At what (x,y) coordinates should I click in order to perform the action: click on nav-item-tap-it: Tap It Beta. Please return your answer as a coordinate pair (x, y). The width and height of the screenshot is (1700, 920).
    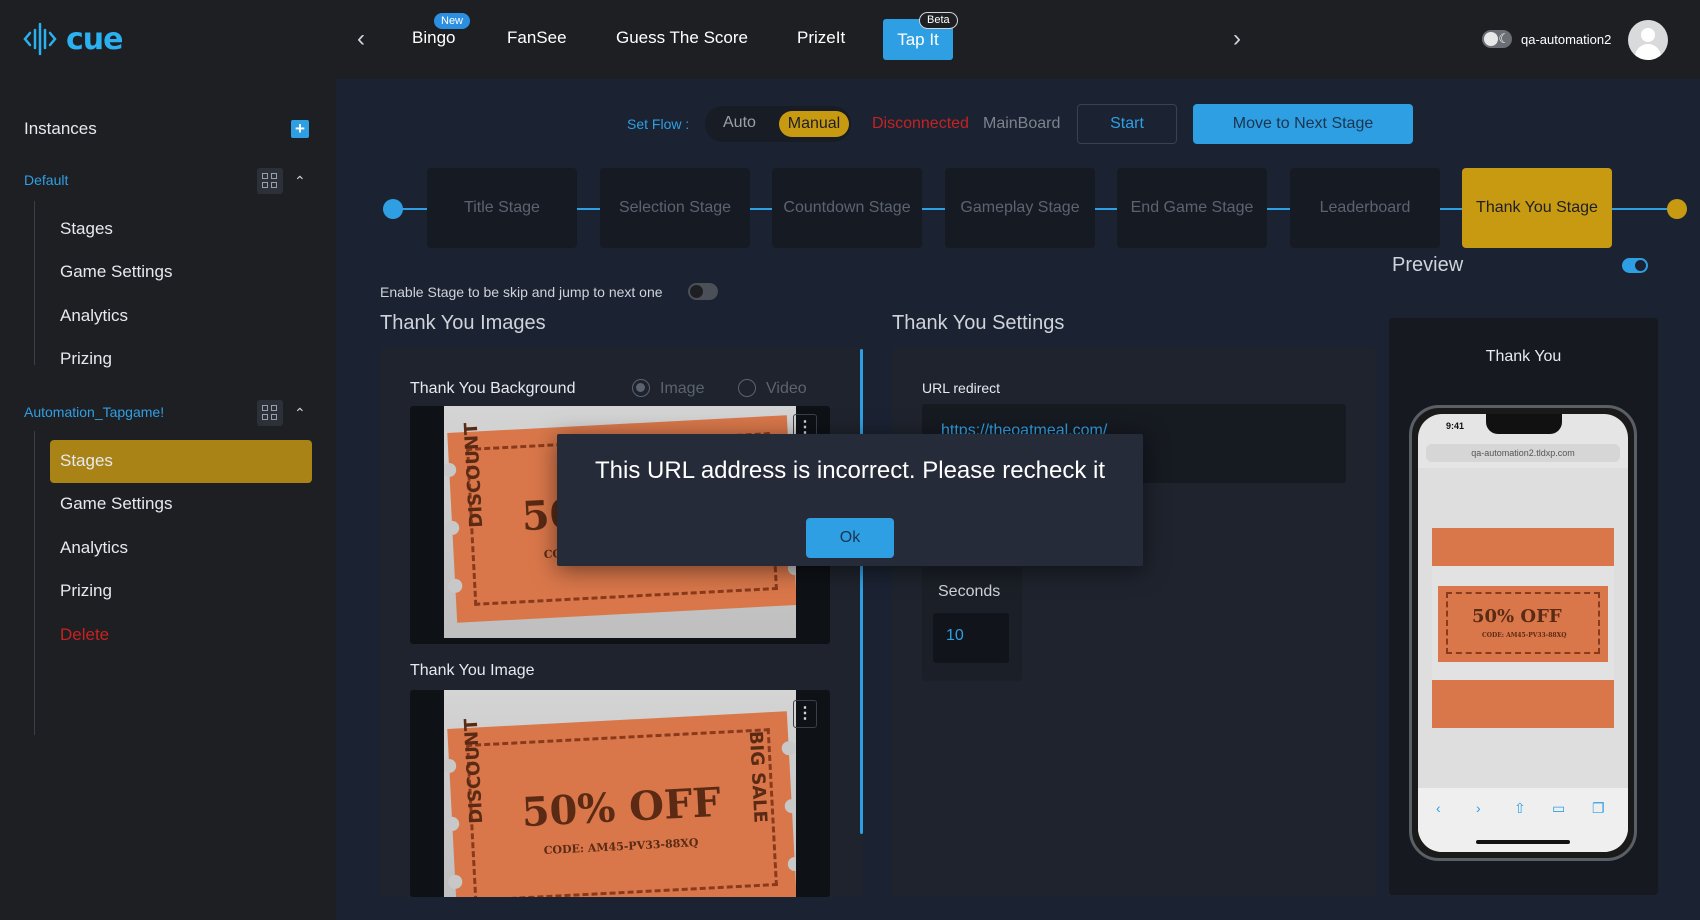
    Looking at the image, I should click on (920, 36).